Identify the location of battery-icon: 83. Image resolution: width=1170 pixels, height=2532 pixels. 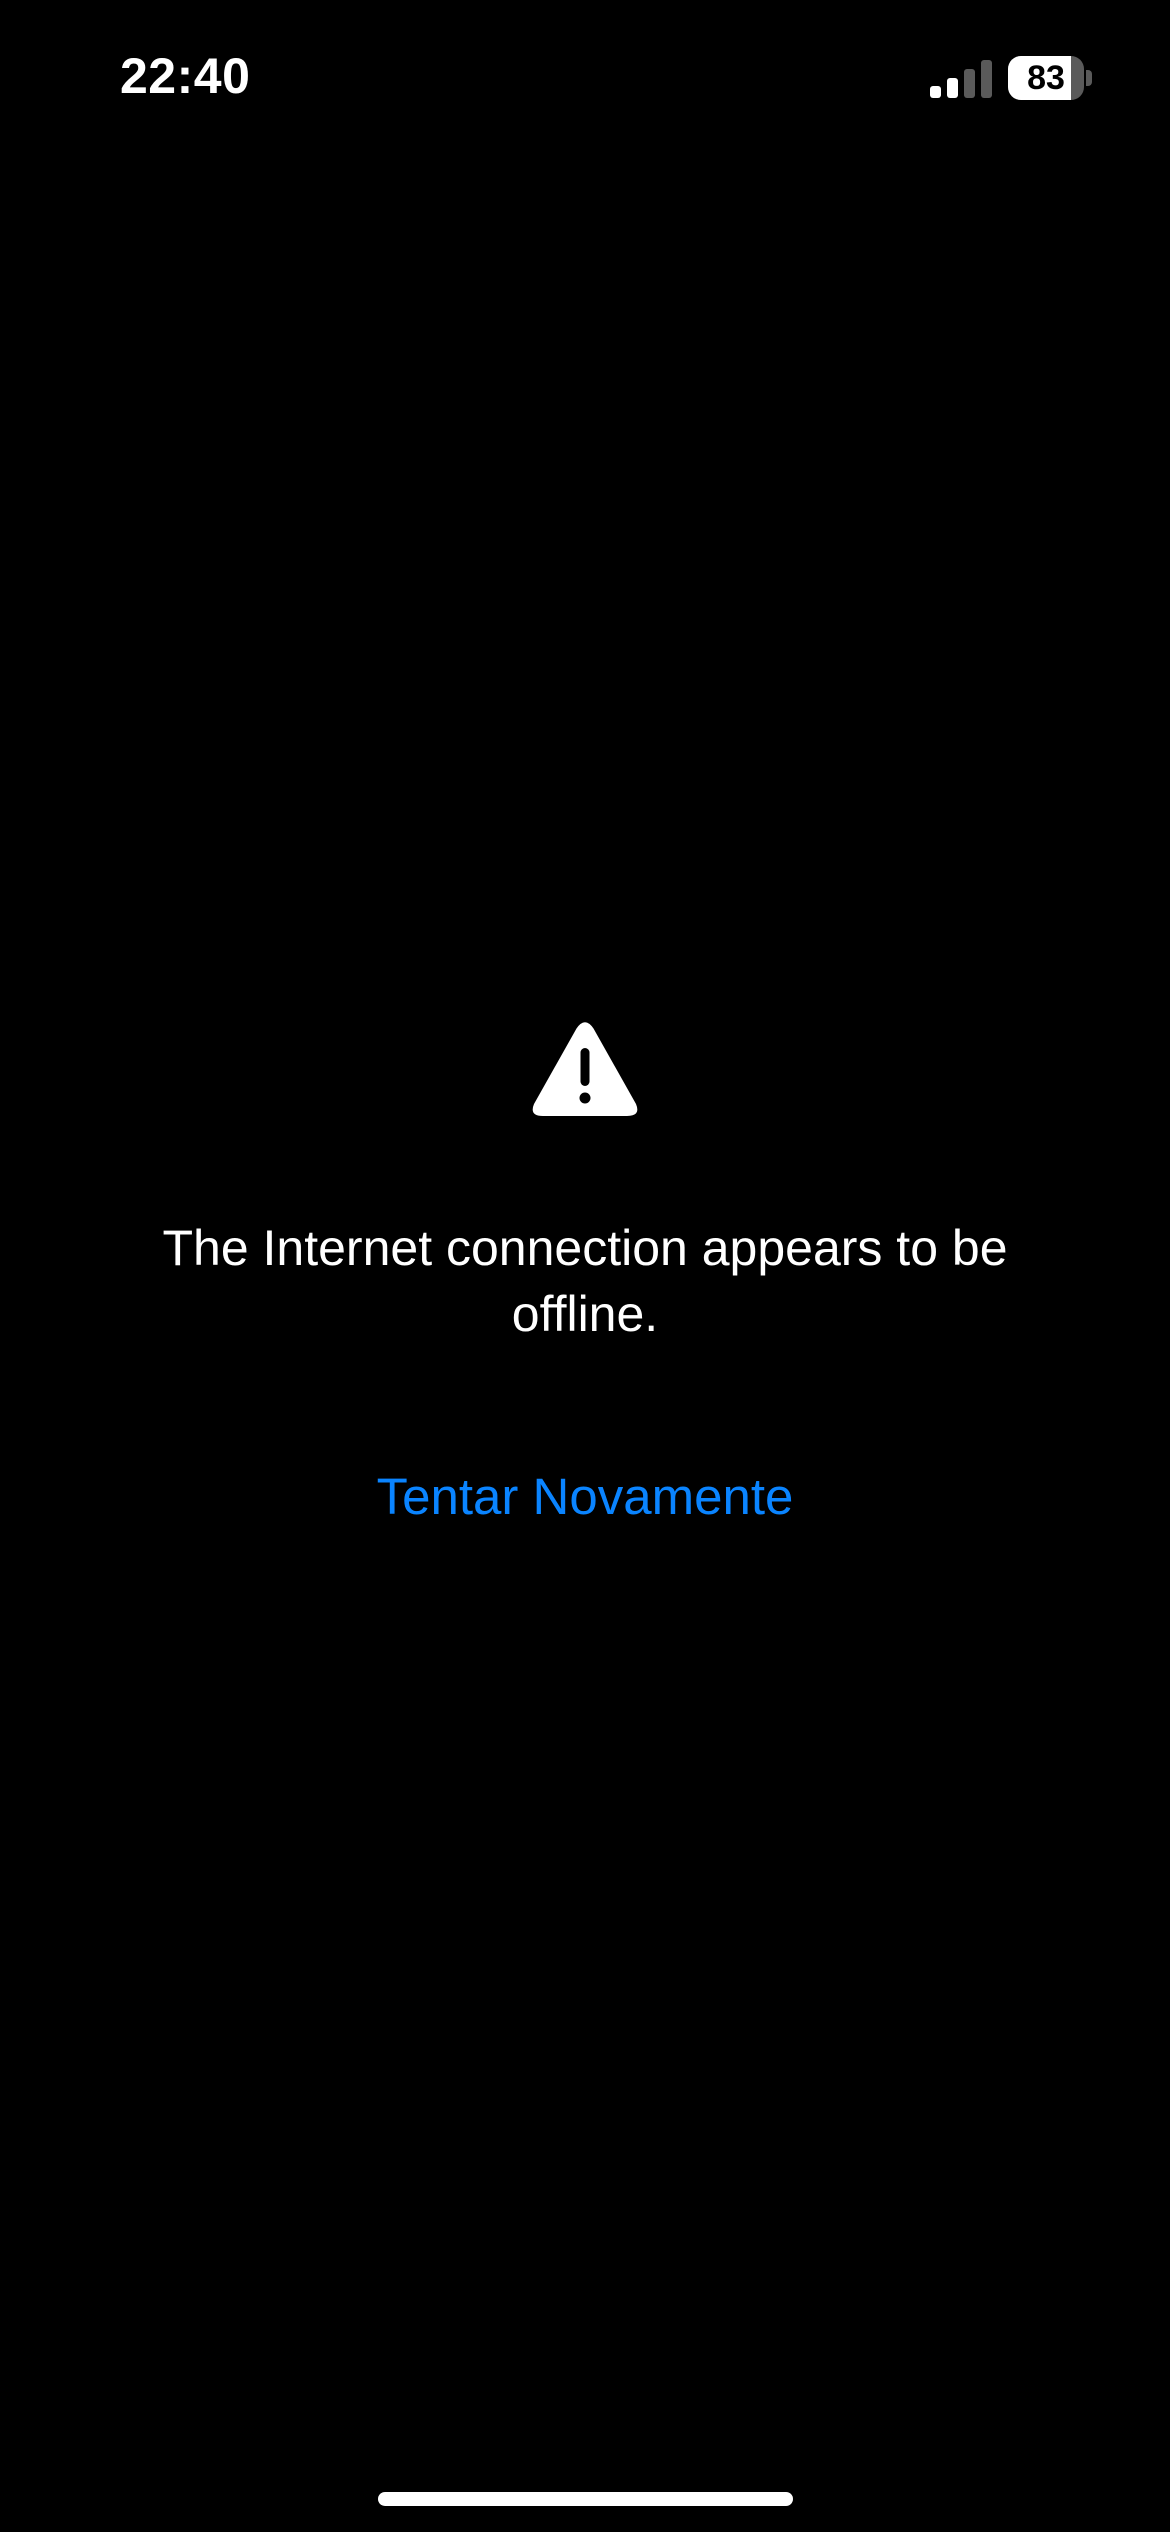
(1050, 78).